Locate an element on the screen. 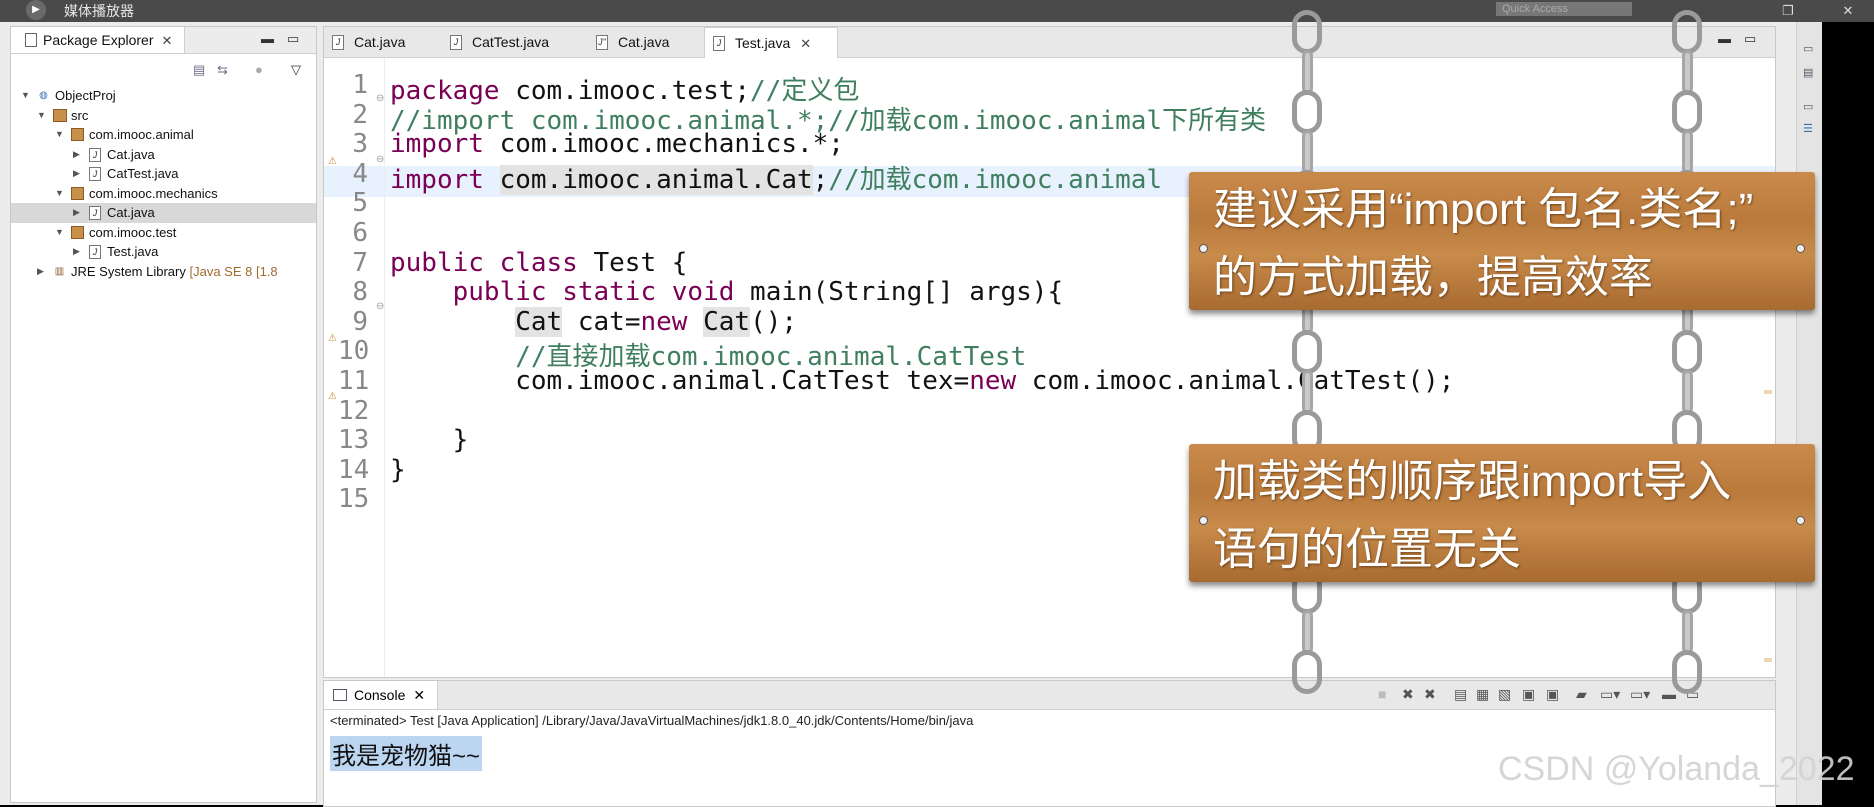 This screenshot has height=807, width=1874. code-line: Cat cat=new Cat(); is located at coordinates (594, 321).